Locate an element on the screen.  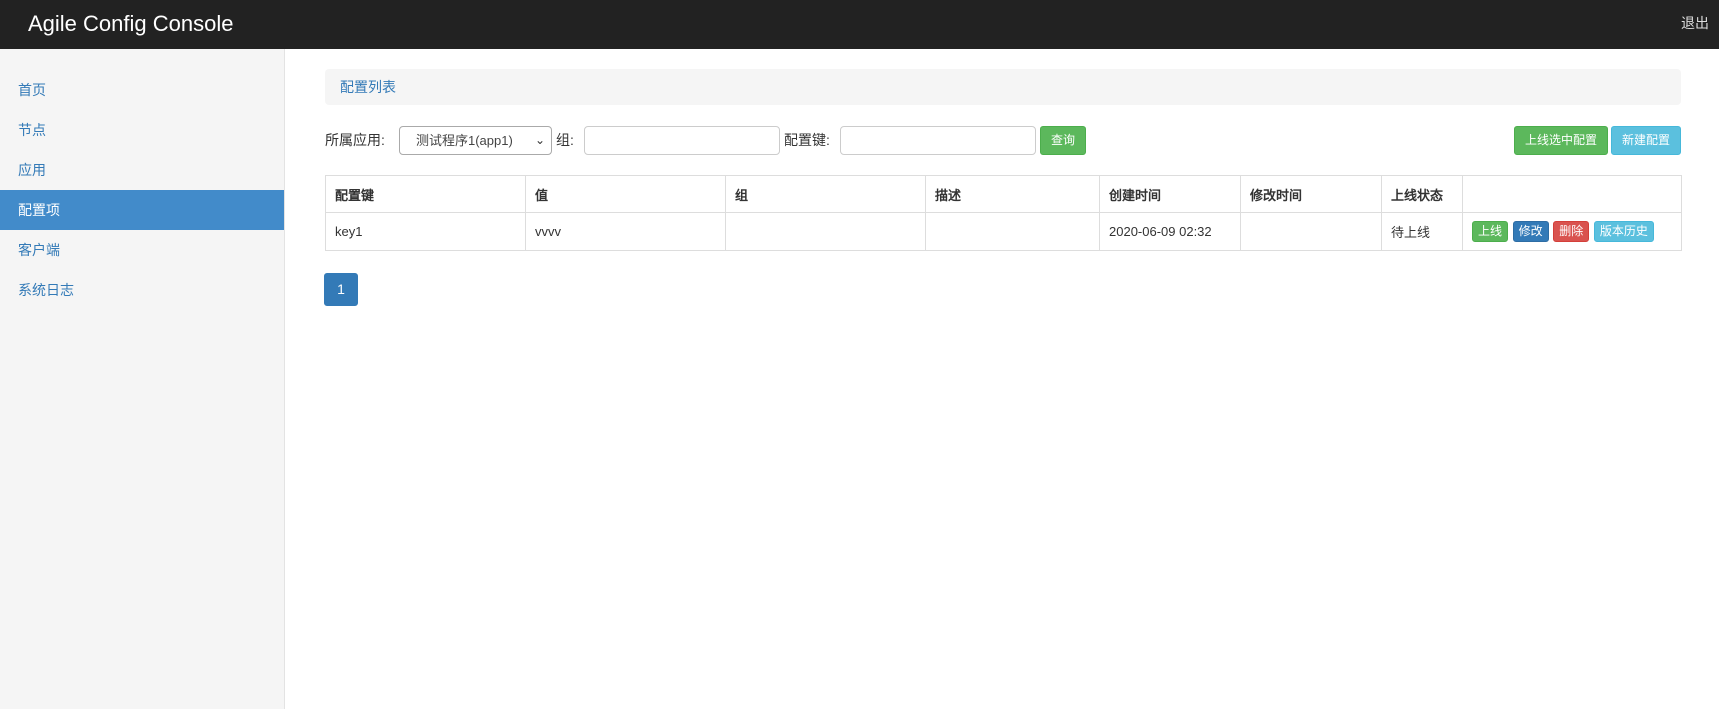
app-filter-label: 所属应用: is located at coordinates (355, 140).